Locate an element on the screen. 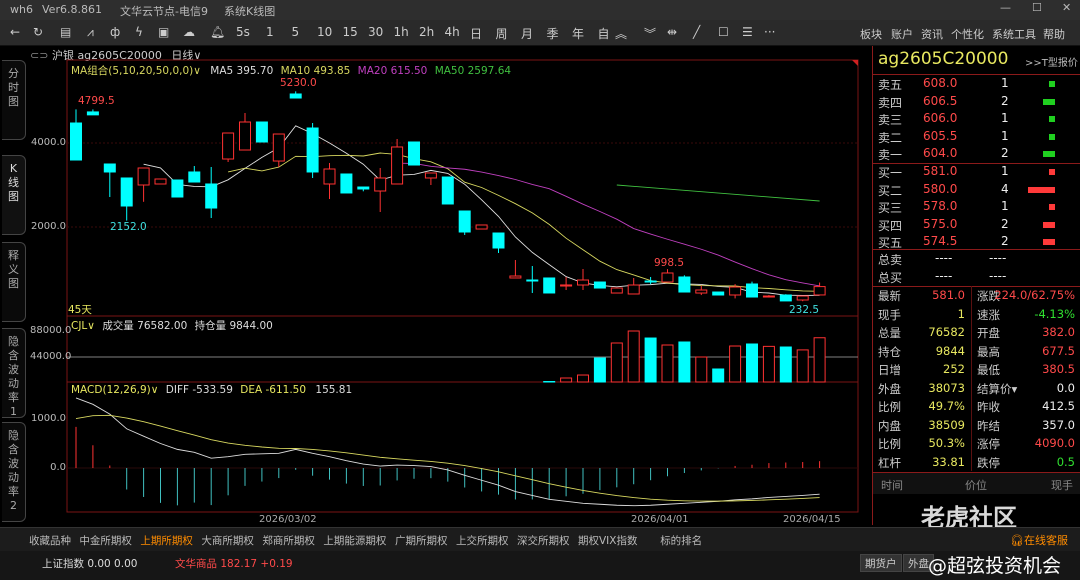  ma50-line is located at coordinates (718, 193).